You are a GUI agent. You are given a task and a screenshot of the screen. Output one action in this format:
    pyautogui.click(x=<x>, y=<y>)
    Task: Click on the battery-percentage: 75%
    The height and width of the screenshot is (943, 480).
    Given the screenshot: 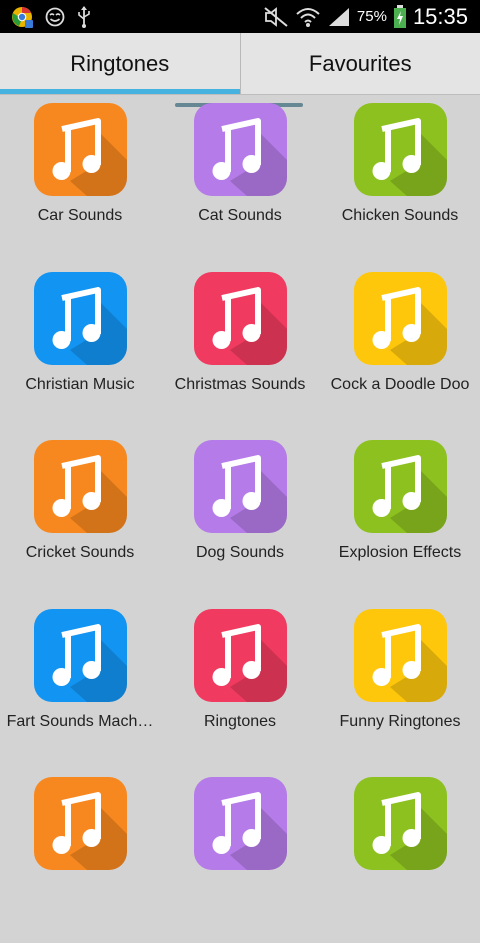 What is the action you would take?
    pyautogui.click(x=372, y=16)
    